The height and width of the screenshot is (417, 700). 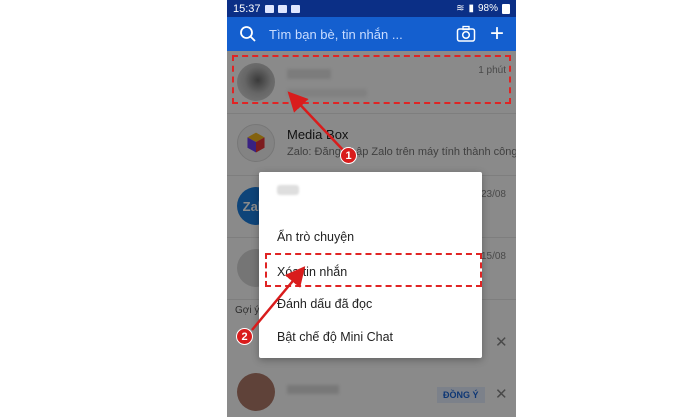 I want to click on highlight-delete-item, so click(x=373, y=270).